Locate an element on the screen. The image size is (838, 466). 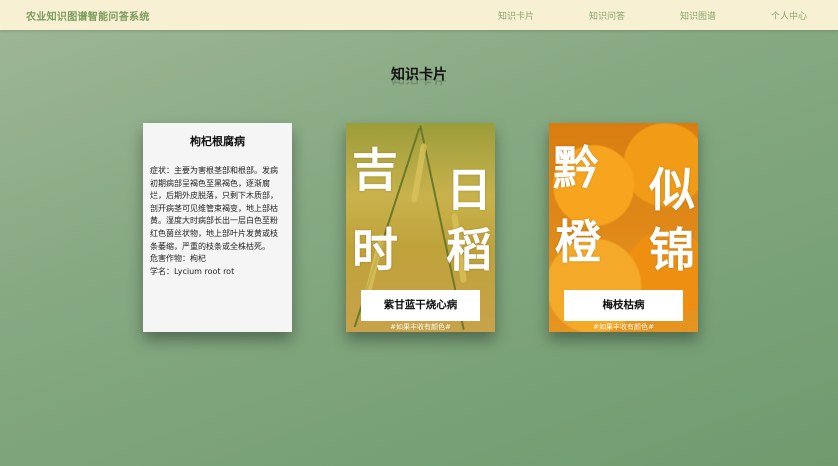
card-crop: 危害作物：枸杞 is located at coordinates (178, 259).